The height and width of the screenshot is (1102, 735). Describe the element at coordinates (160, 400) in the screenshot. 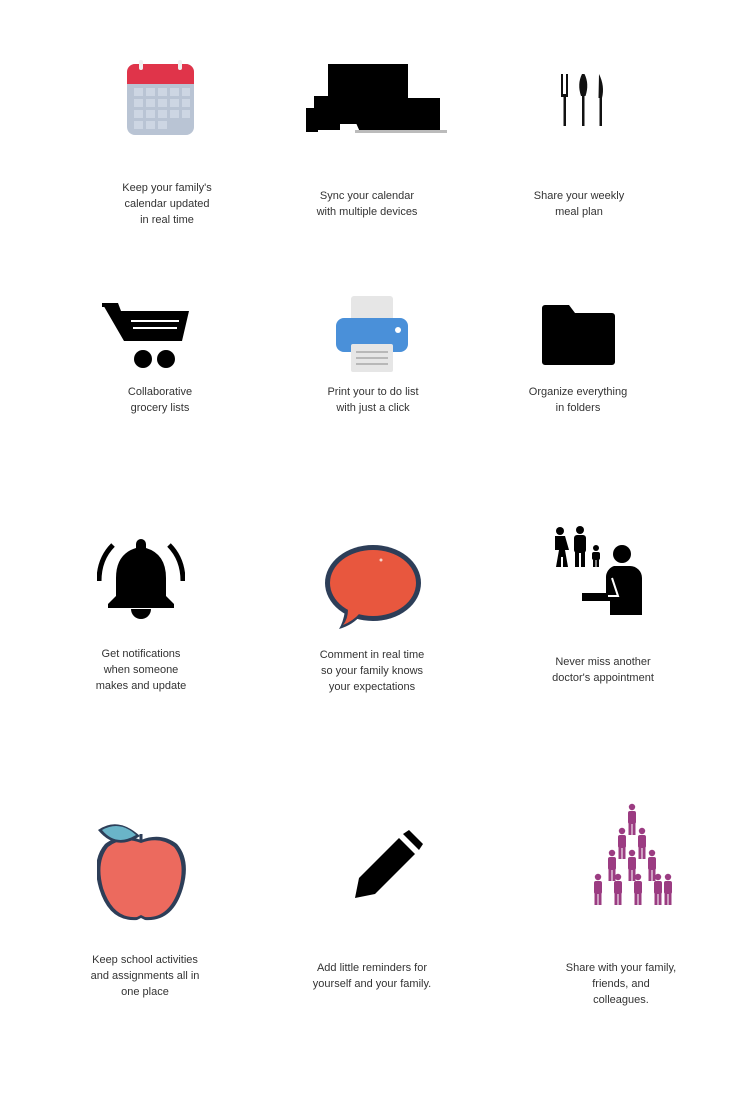

I see `feature-caption: Collaborative grocery lists` at that location.